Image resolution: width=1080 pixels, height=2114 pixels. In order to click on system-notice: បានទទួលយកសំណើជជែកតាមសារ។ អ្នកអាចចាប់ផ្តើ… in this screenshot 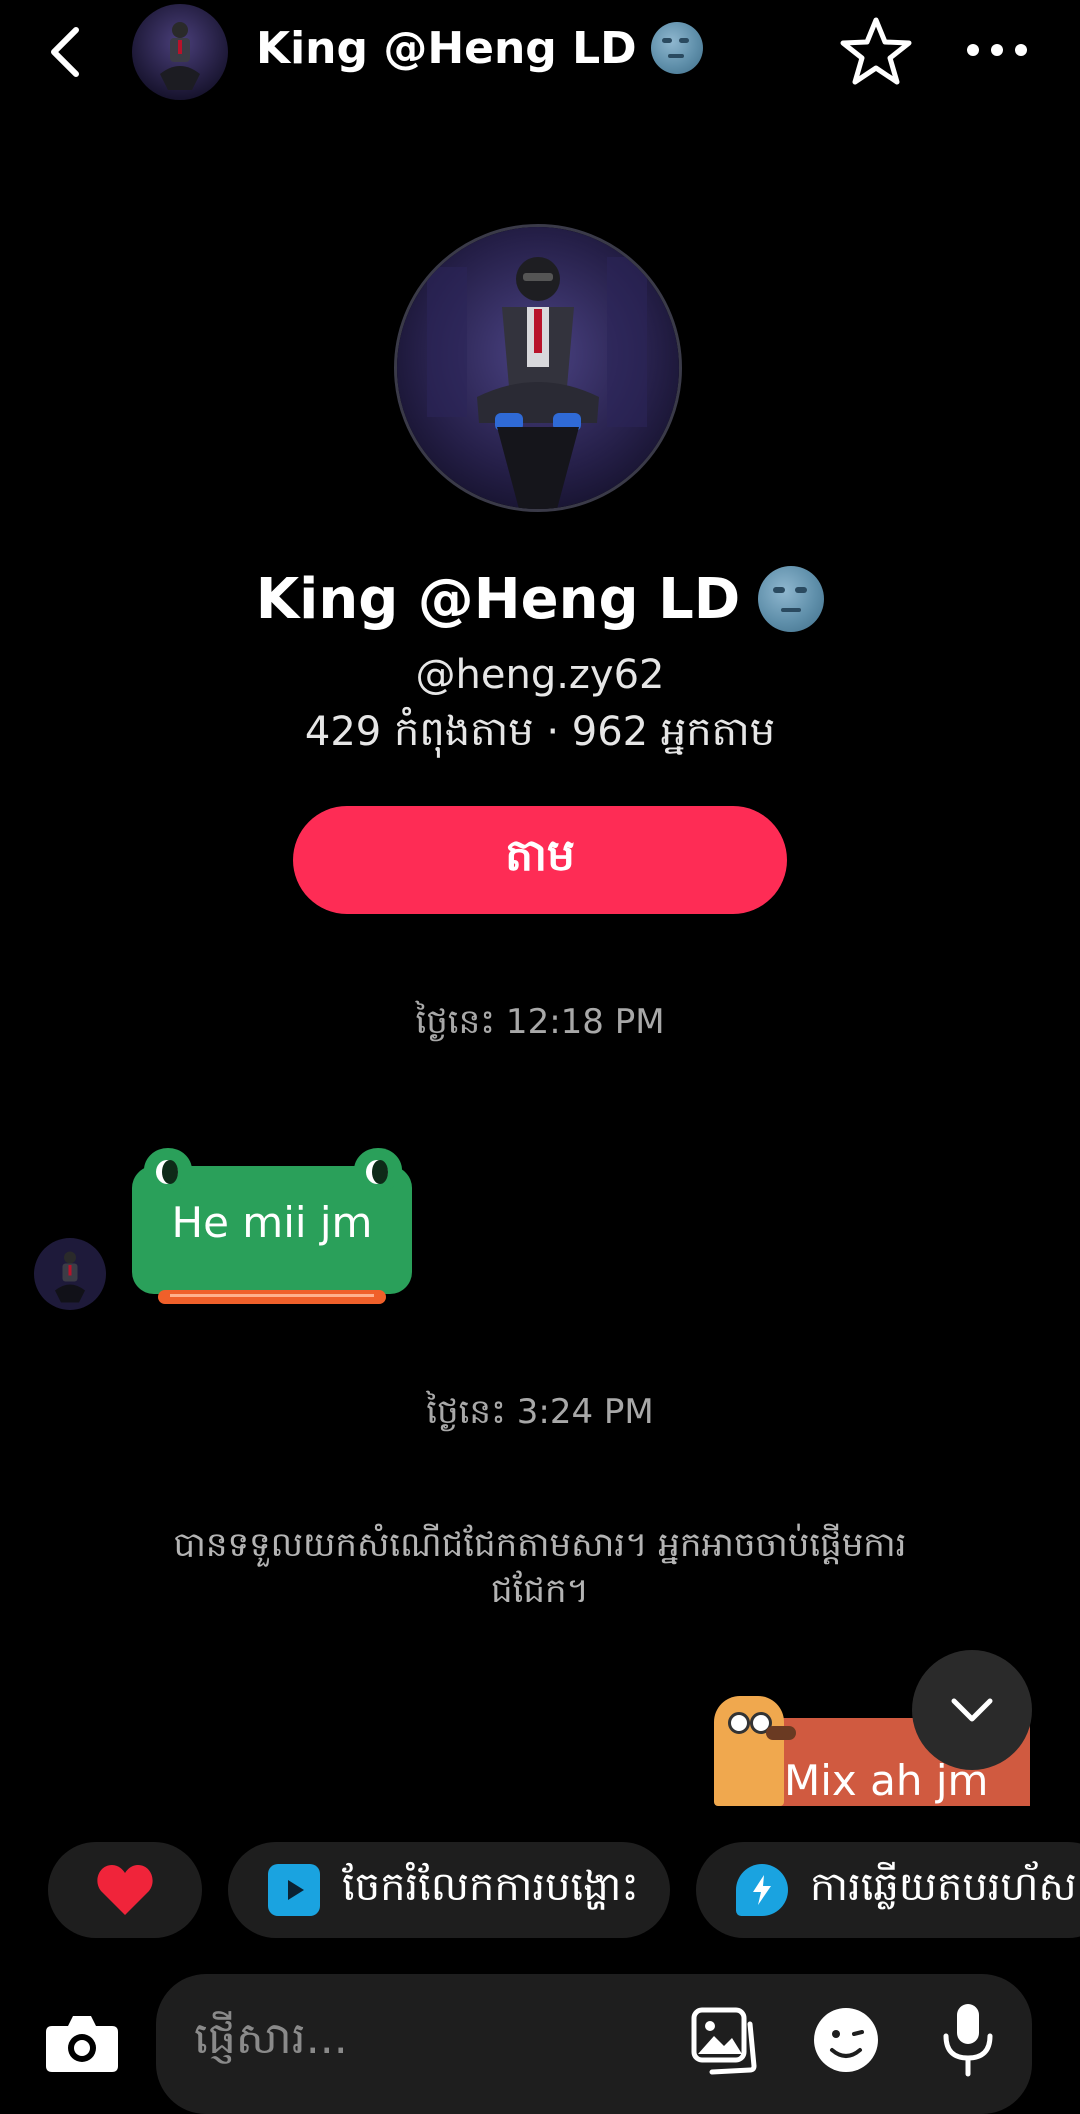, I will do `click(540, 1568)`.